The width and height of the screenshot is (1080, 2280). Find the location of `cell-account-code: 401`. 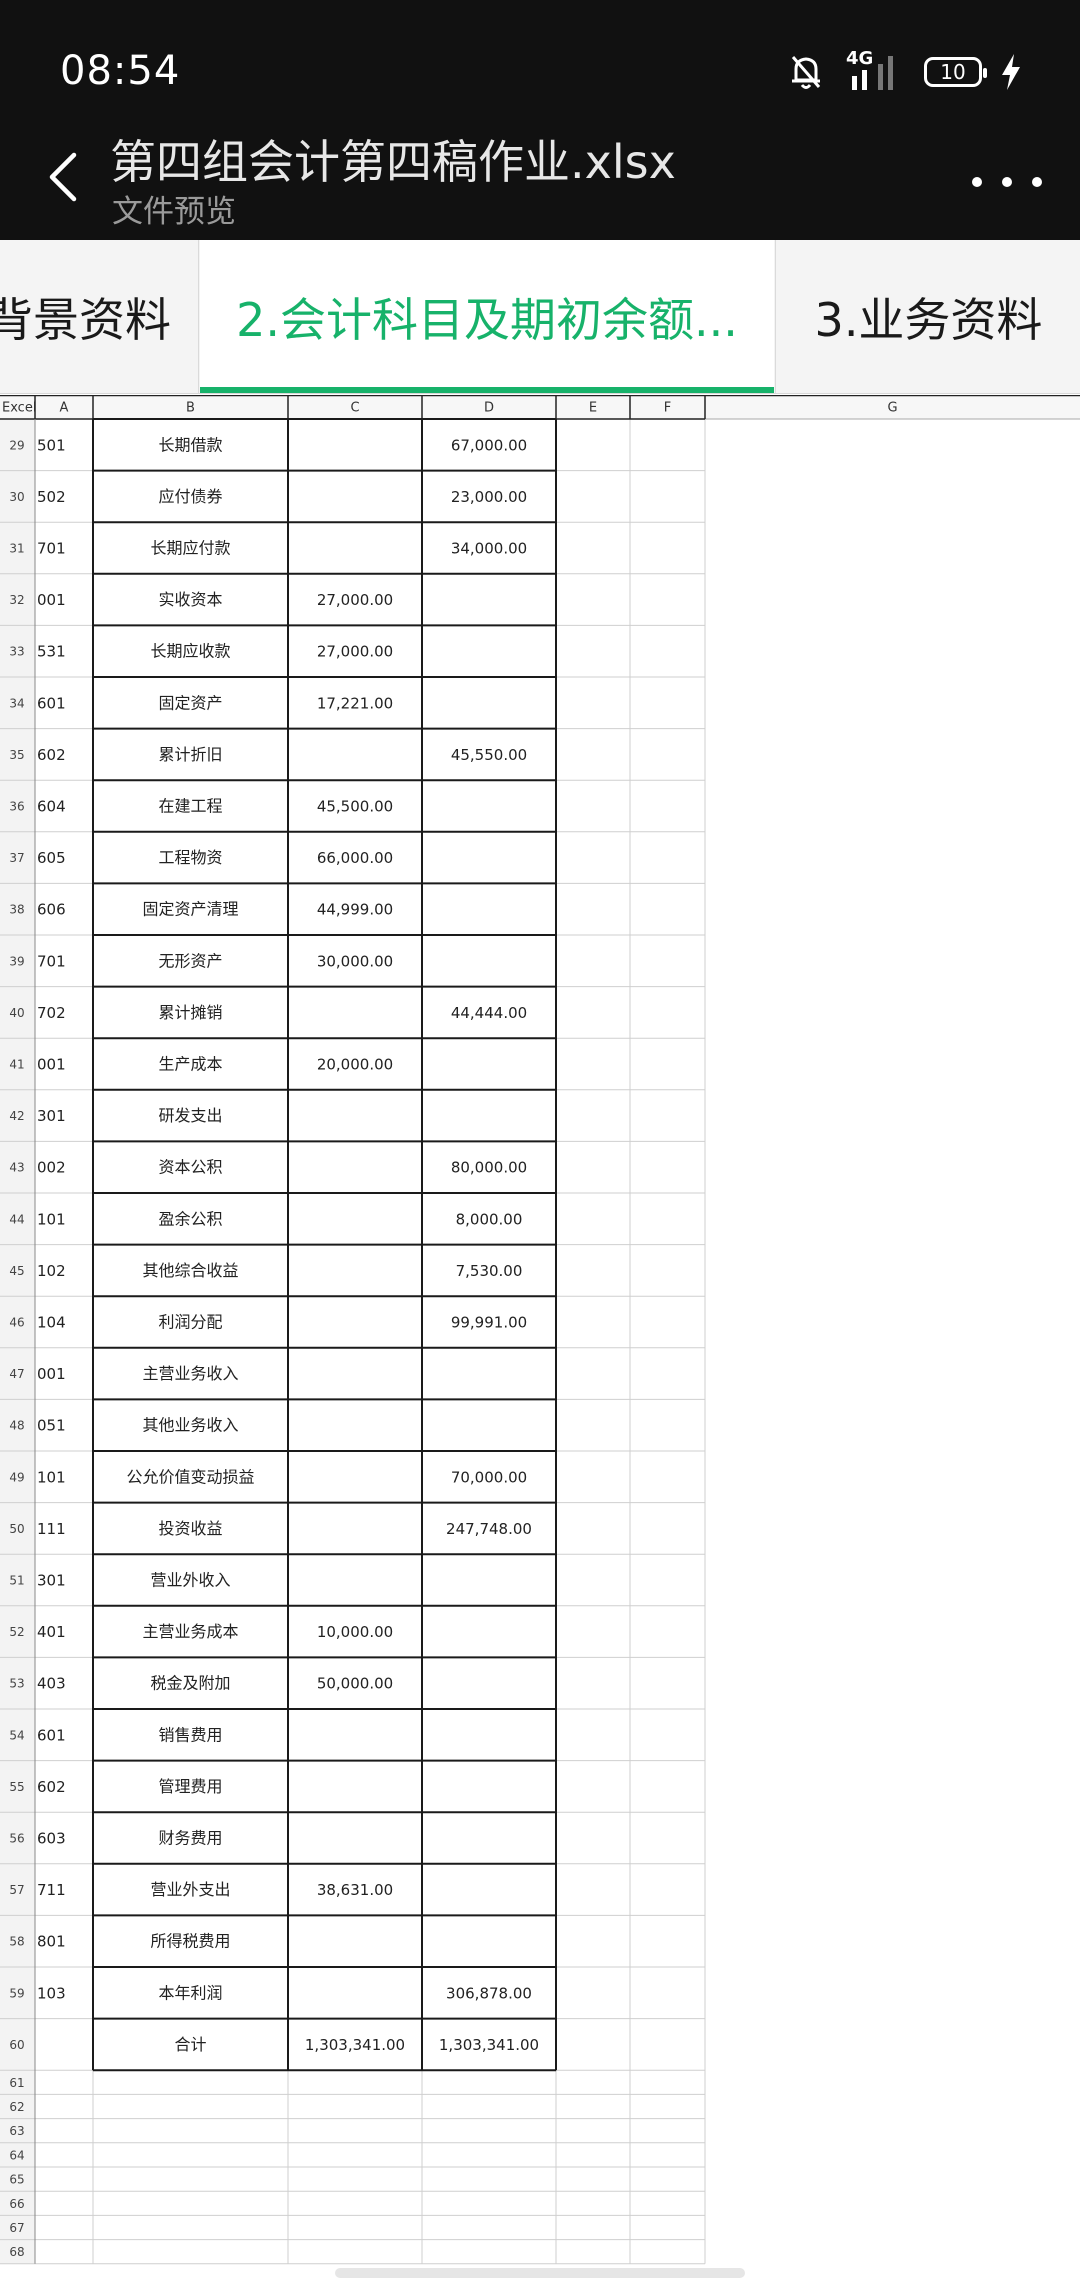

cell-account-code: 401 is located at coordinates (51, 1632).